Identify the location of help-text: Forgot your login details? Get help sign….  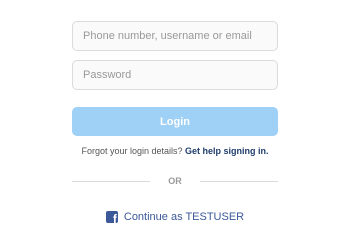
(175, 151).